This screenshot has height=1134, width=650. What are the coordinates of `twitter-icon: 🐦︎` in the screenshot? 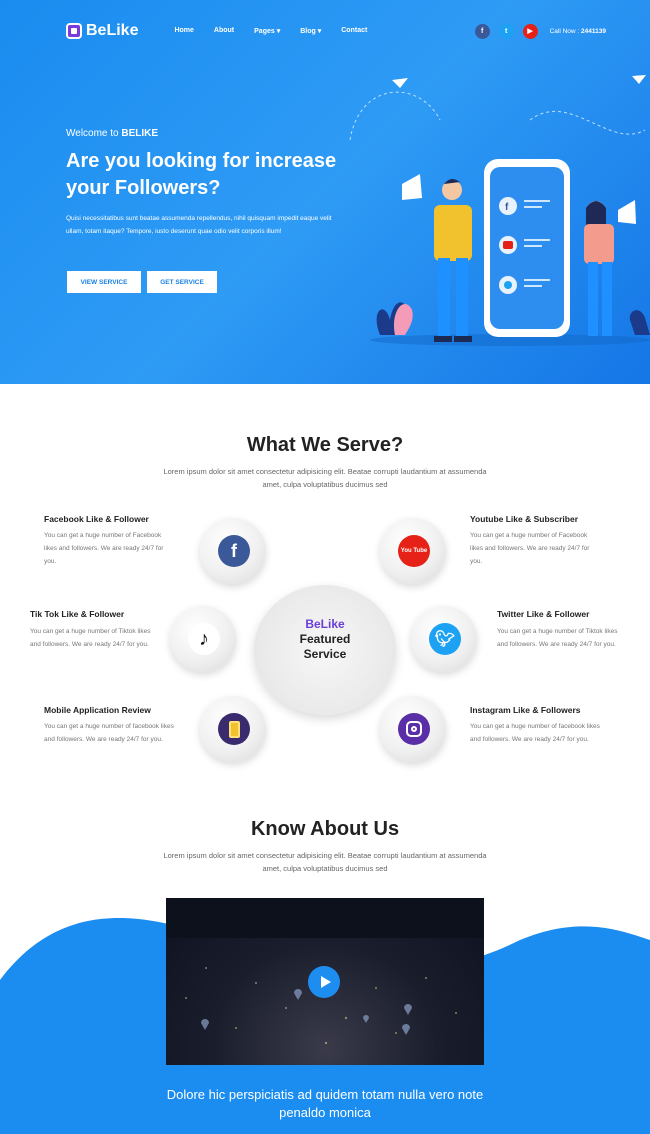 It's located at (445, 639).